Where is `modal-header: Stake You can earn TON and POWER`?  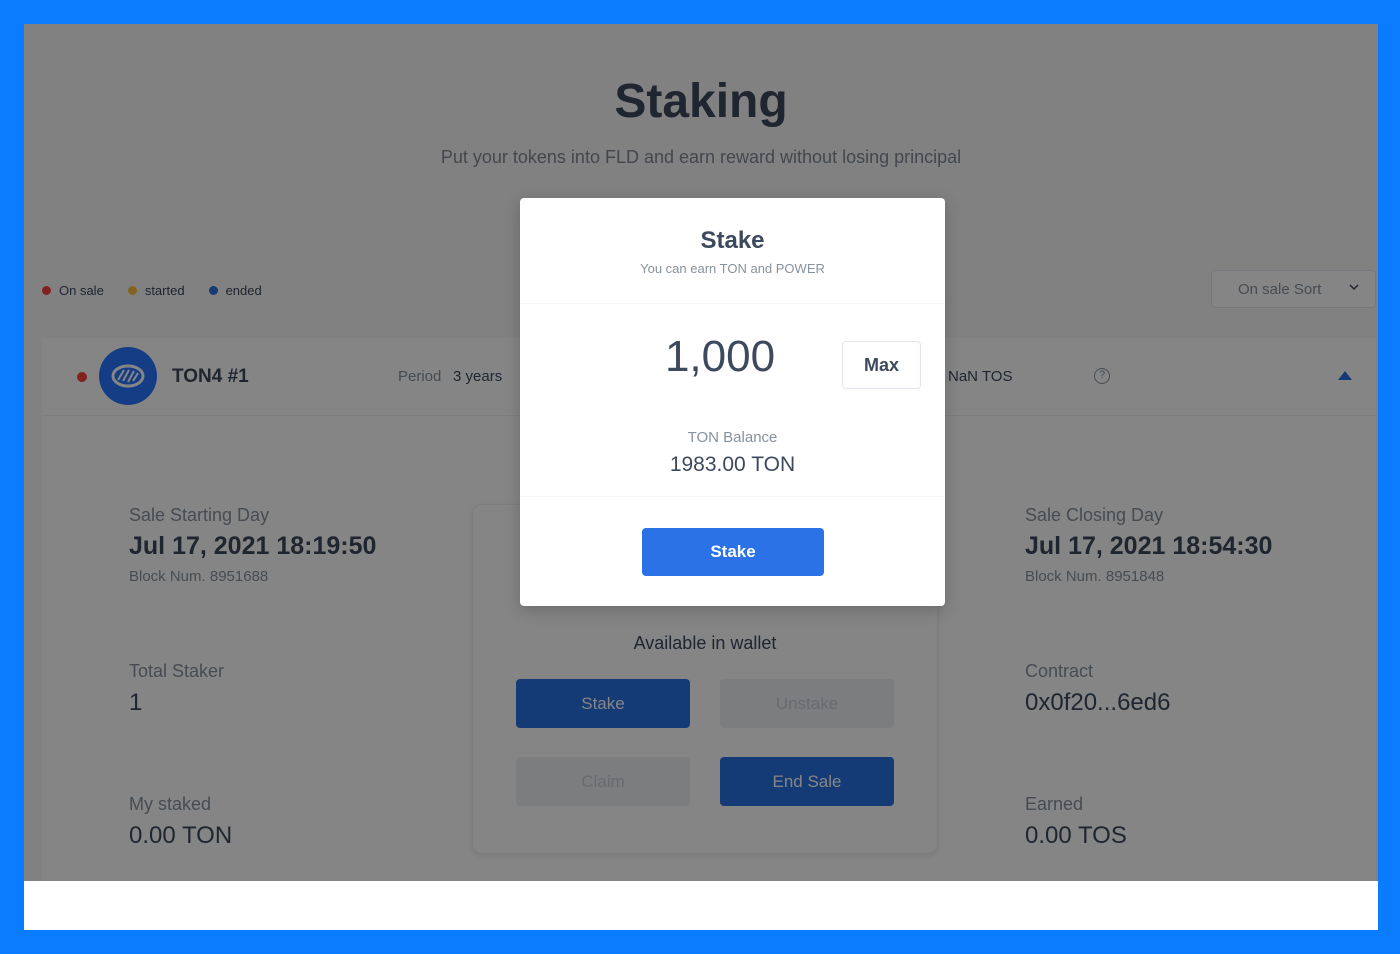
modal-header: Stake You can earn TON and POWER is located at coordinates (732, 251).